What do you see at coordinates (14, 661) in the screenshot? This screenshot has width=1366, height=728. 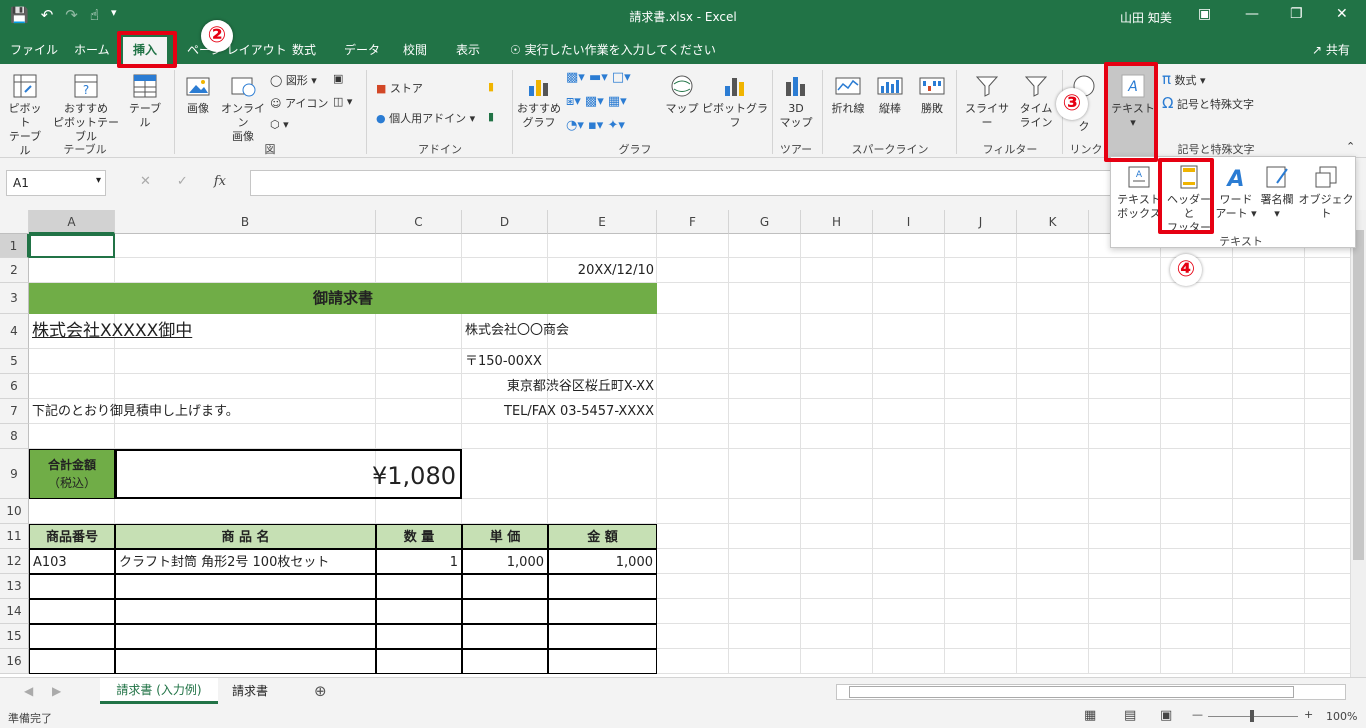 I see `row-header: 16` at bounding box center [14, 661].